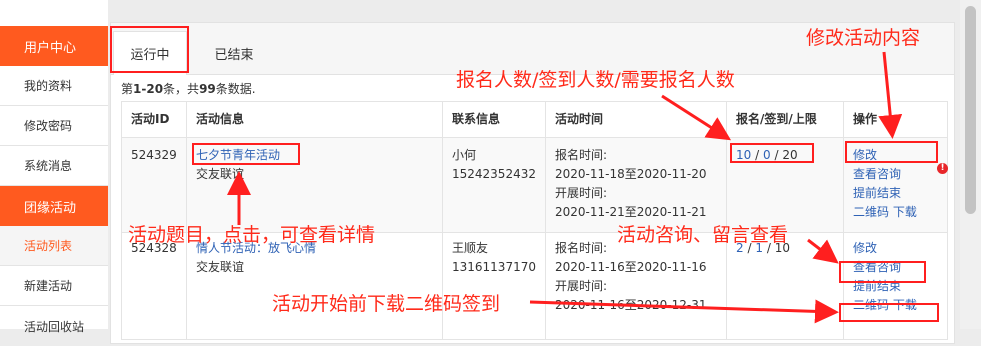  What do you see at coordinates (246, 154) in the screenshot?
I see `highlight-box-title` at bounding box center [246, 154].